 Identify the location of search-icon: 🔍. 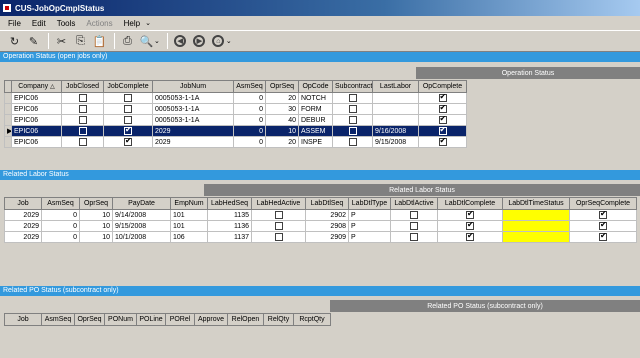
(146, 41).